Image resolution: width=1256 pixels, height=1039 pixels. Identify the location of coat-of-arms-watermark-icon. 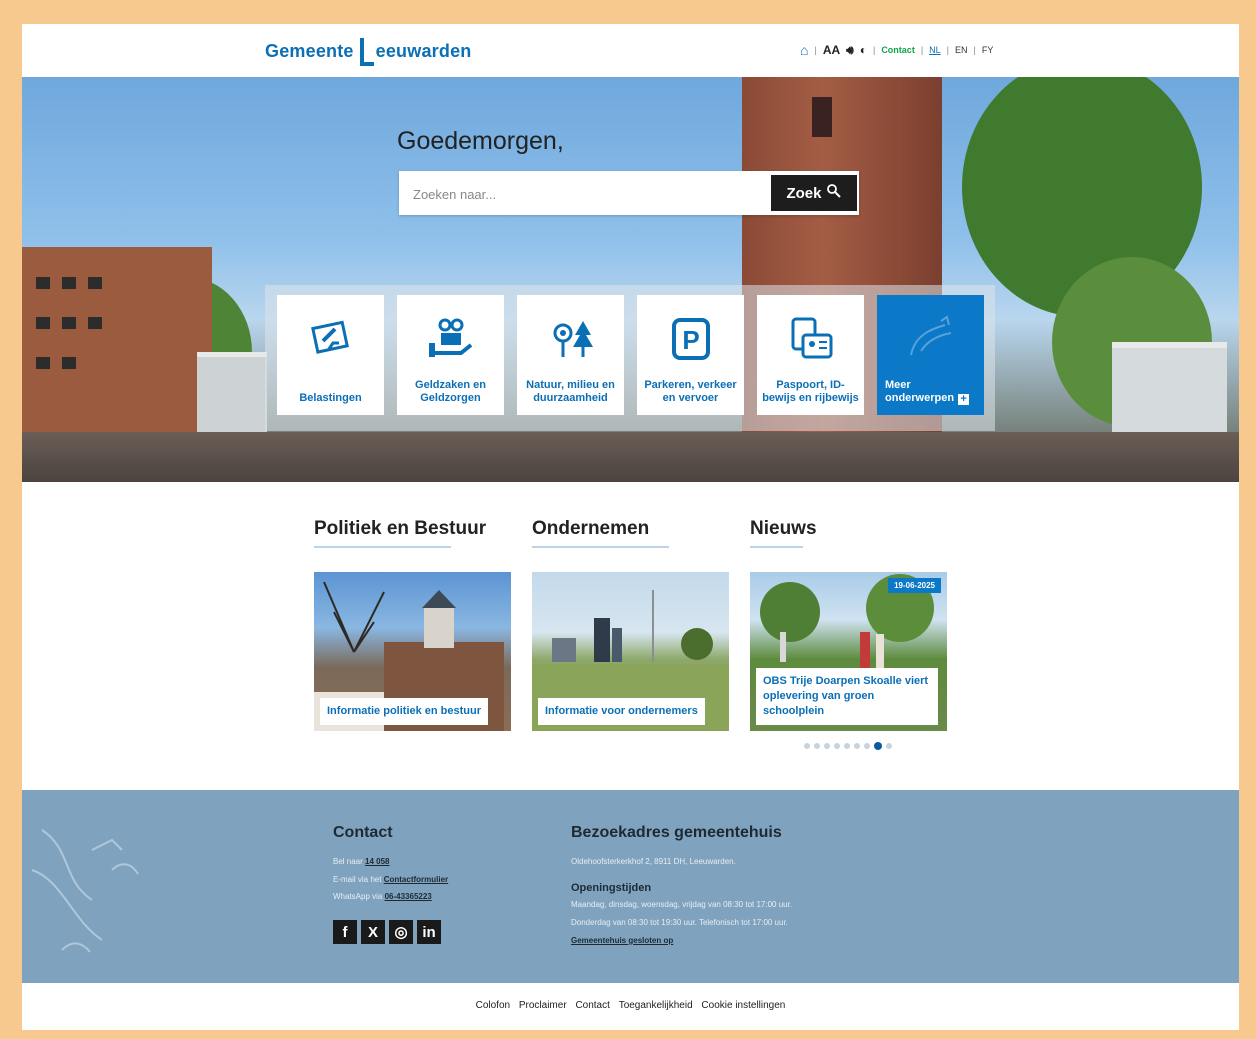
(85, 891).